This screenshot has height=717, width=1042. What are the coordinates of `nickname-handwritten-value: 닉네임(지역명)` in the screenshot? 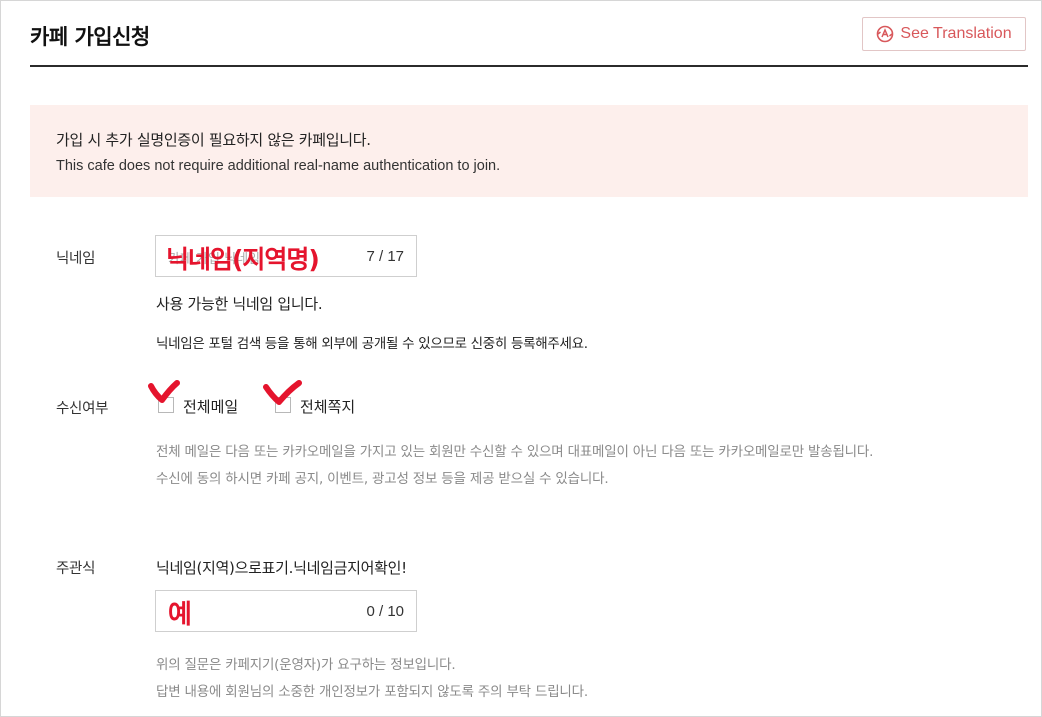 It's located at (243, 259).